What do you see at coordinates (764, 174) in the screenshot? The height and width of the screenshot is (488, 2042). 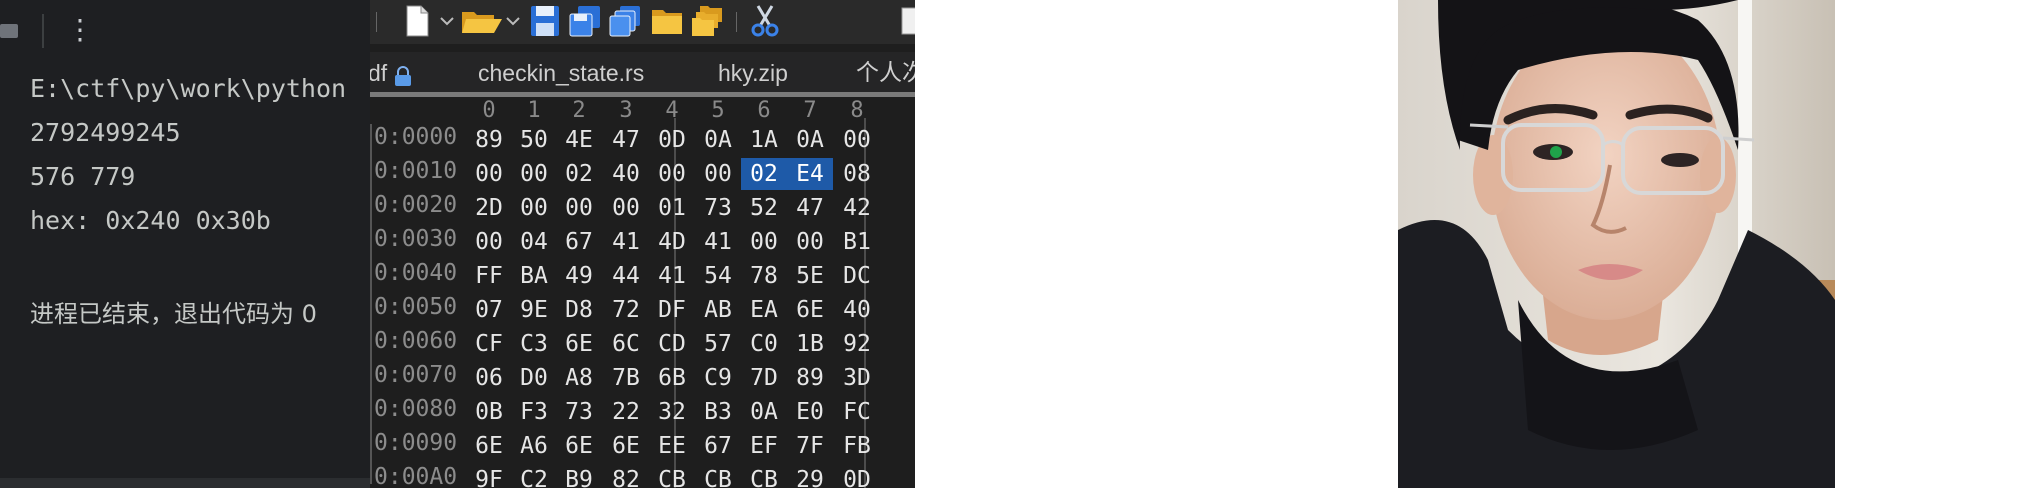 I see `selected-hex-byte: 02` at bounding box center [764, 174].